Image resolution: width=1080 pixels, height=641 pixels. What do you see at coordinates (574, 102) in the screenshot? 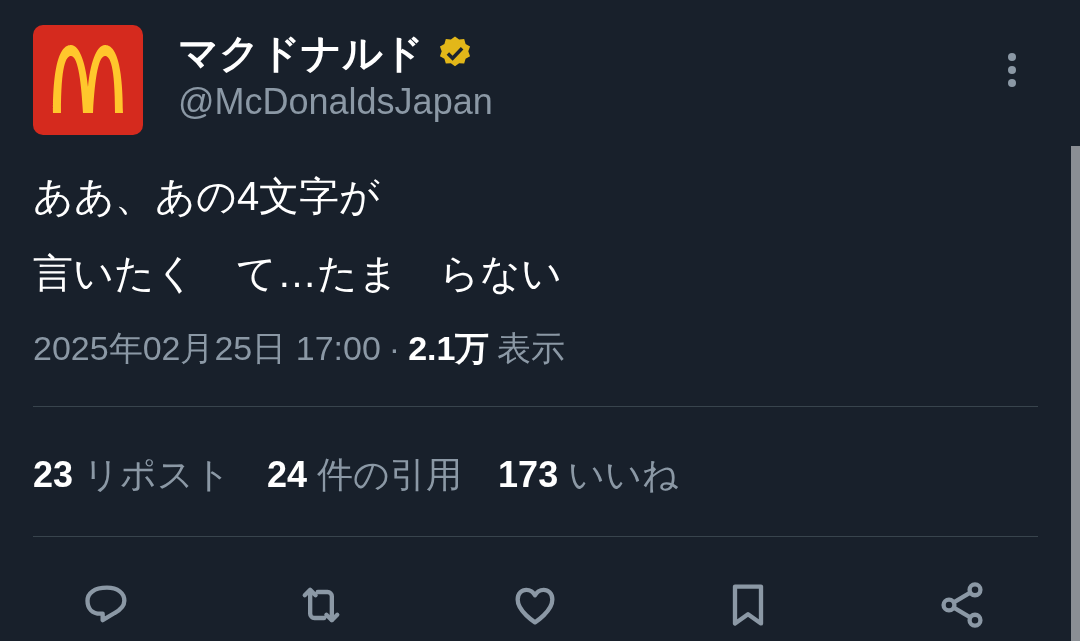
I see `author-handle: @McDonaldsJapan` at bounding box center [574, 102].